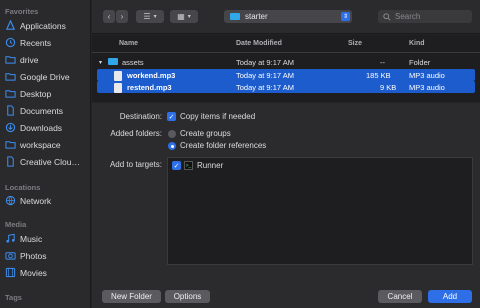 This screenshot has width=480, height=308. I want to click on sidebar-item-label: Google Drive, so click(45, 76).